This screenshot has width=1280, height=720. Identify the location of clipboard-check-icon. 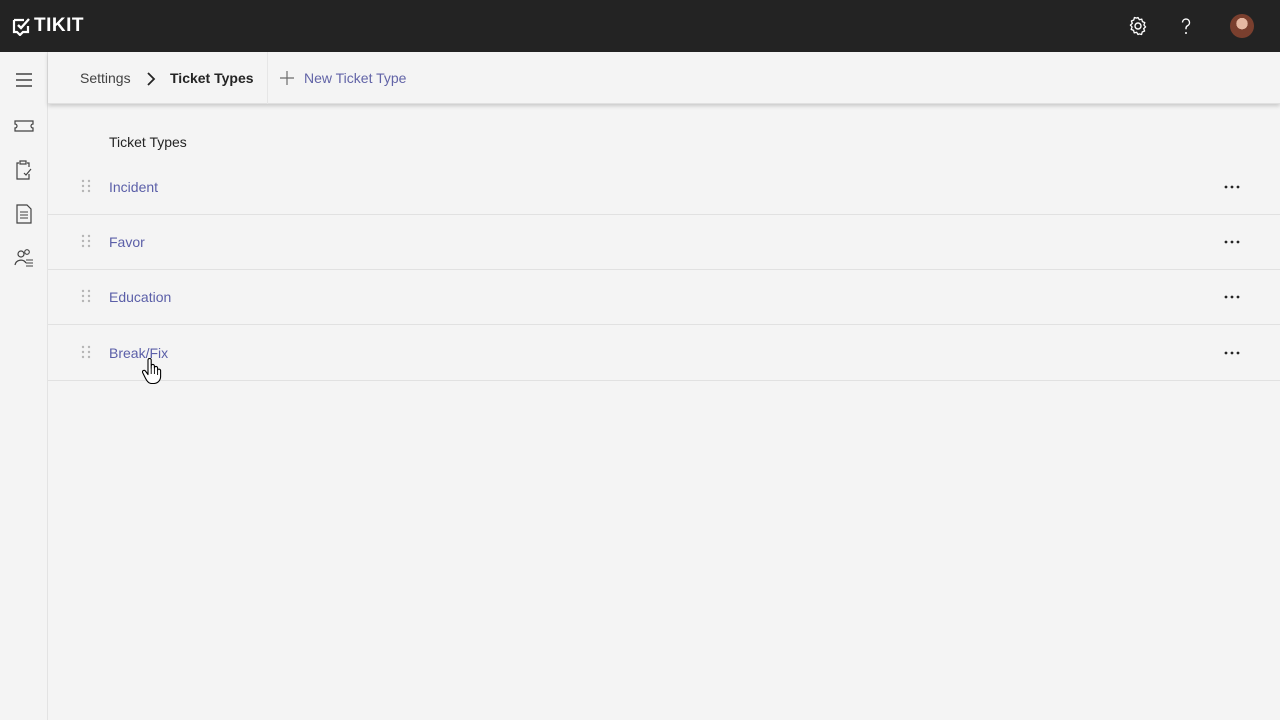
(24, 170).